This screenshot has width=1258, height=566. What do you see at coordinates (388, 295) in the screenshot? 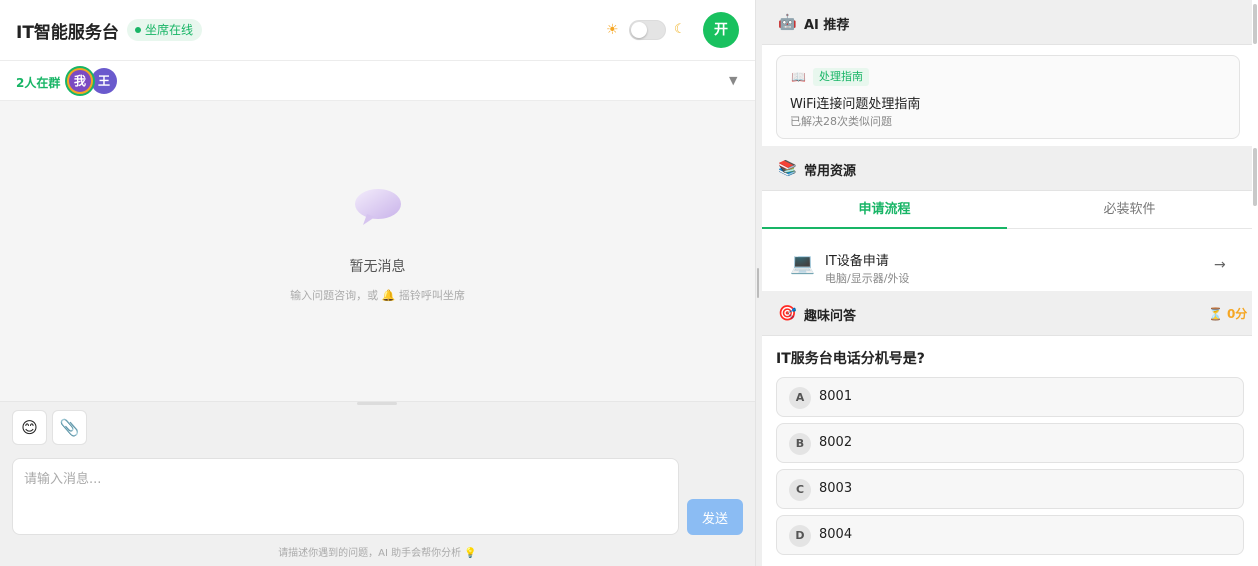
I see `bell-icon: 🔔` at bounding box center [388, 295].